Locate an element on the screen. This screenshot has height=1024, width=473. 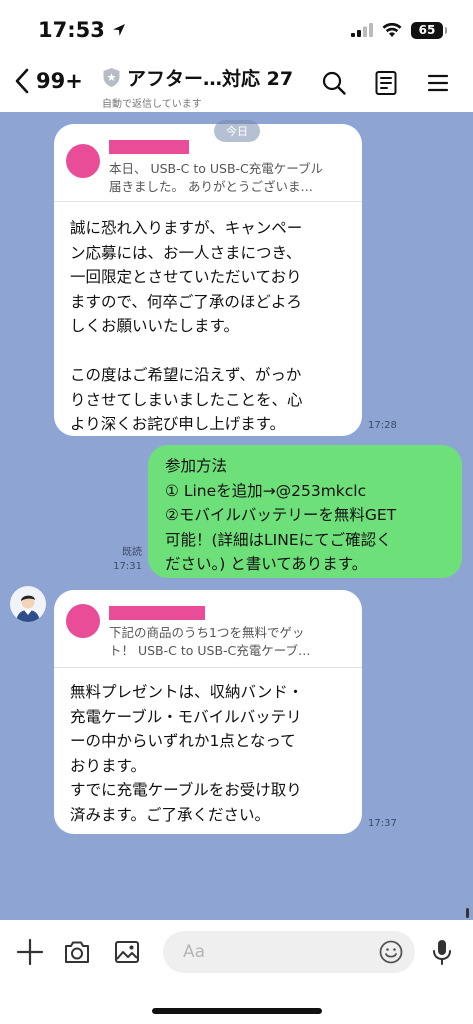
battery-indicator: 65 is located at coordinates (429, 30).